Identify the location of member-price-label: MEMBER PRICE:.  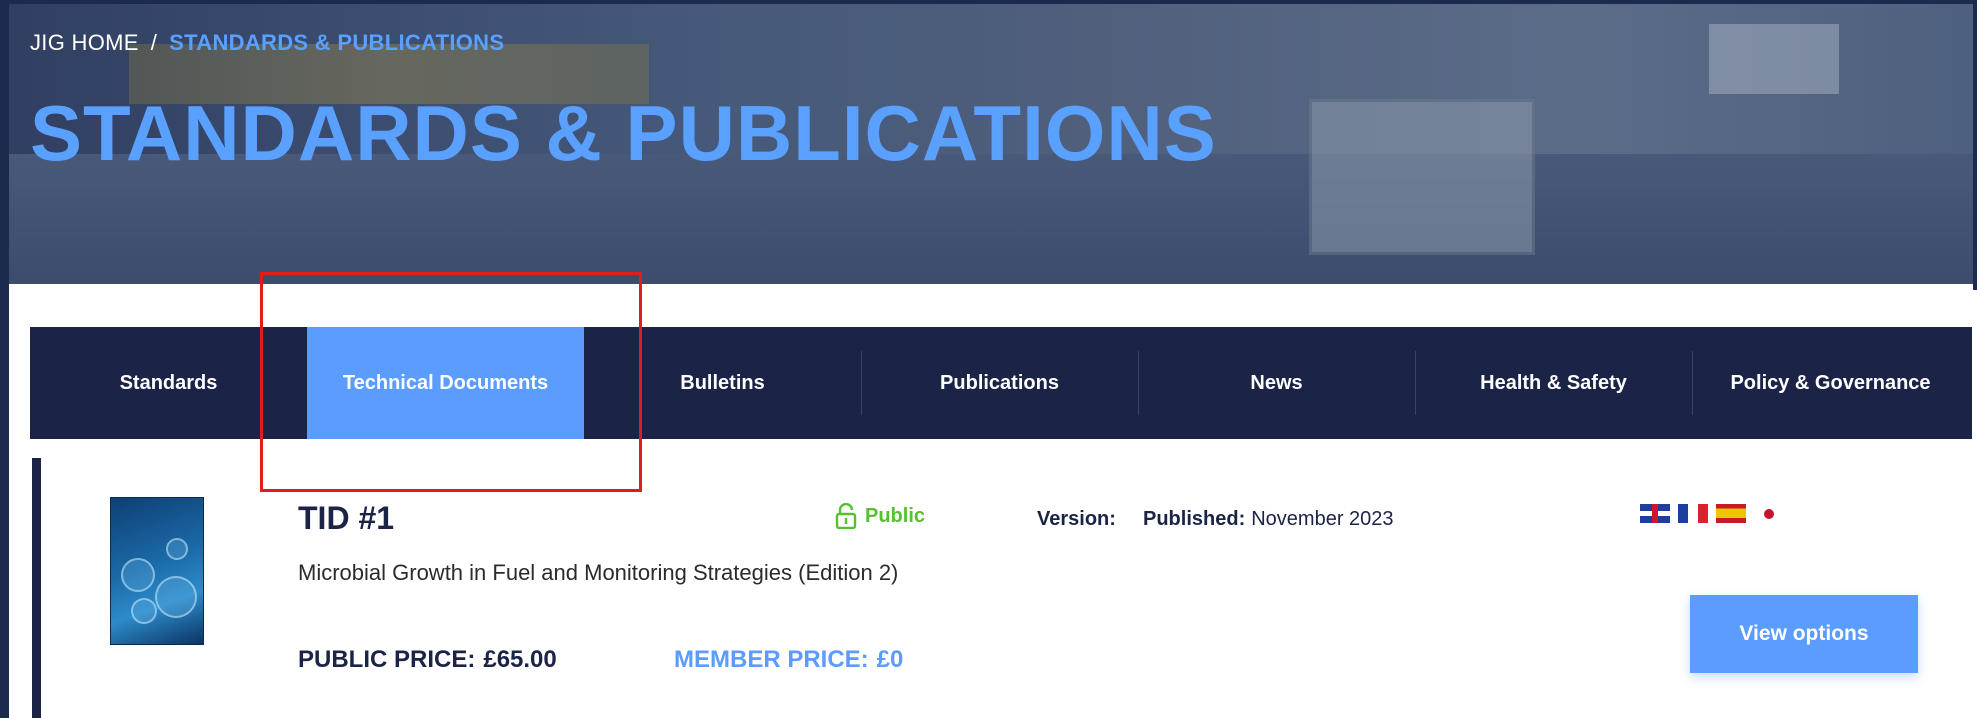
(771, 659).